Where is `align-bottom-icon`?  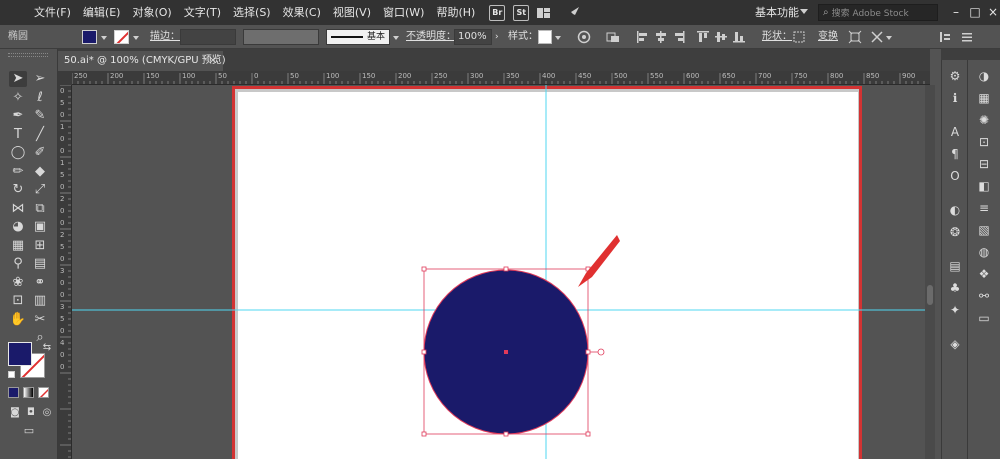 align-bottom-icon is located at coordinates (739, 37).